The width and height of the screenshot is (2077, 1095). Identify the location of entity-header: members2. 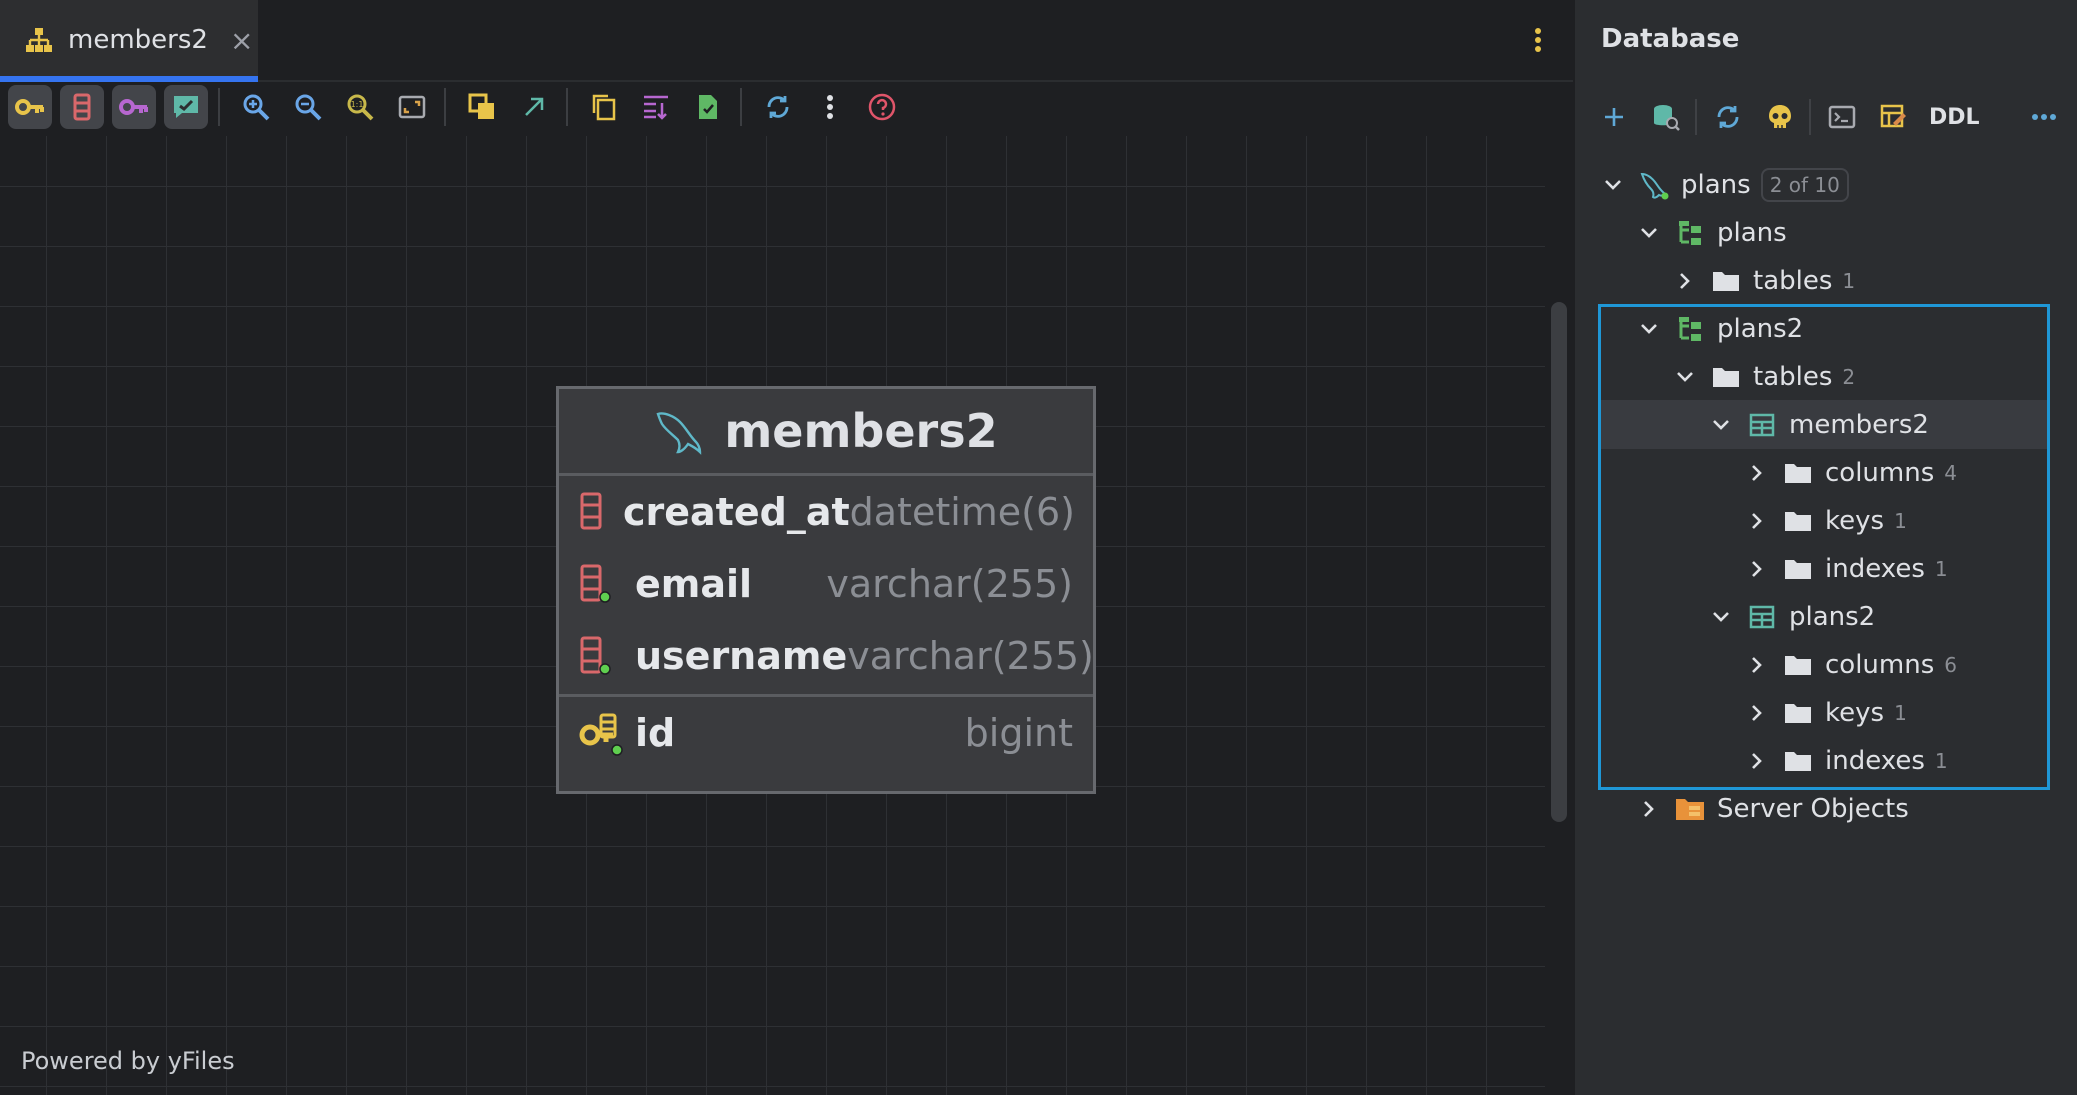
(826, 432).